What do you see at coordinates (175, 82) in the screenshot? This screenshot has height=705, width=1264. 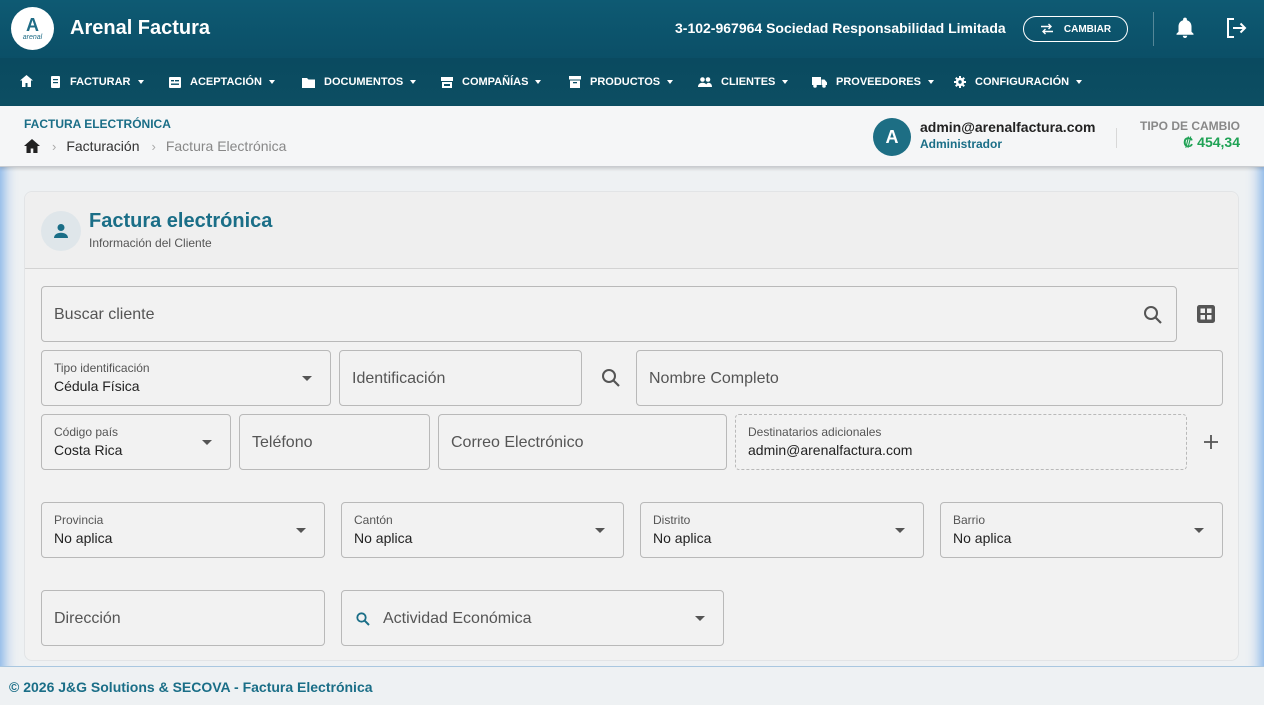 I see `inbox-icon` at bounding box center [175, 82].